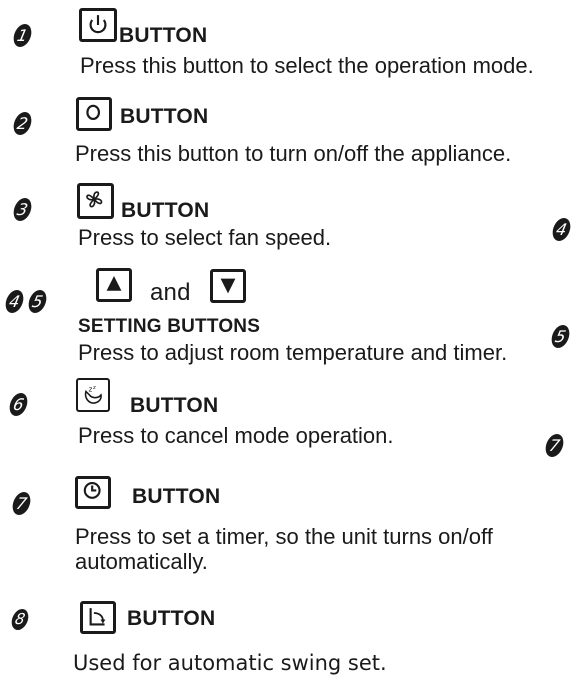 The image size is (573, 678). I want to click on clock-icon, so click(93, 492).